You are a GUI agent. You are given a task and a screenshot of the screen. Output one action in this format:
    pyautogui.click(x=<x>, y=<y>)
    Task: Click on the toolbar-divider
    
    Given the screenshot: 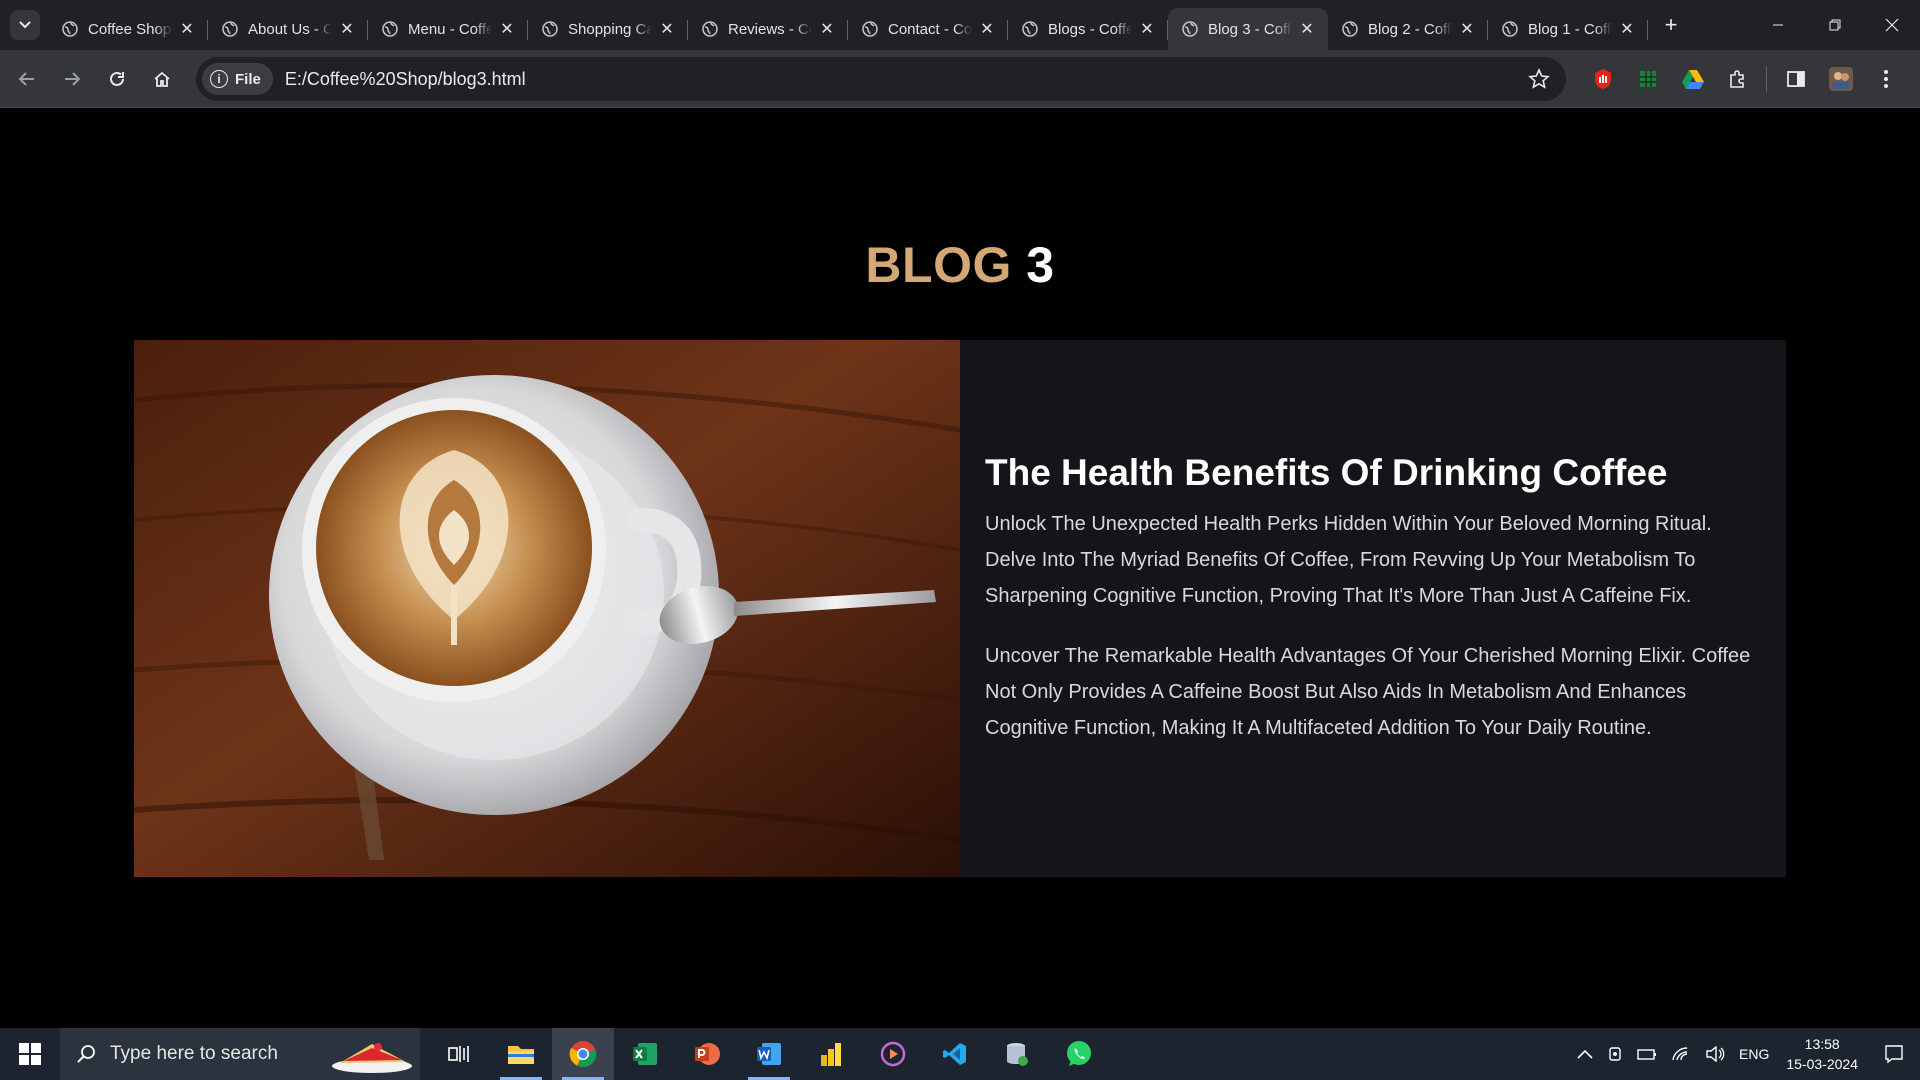 What is the action you would take?
    pyautogui.click(x=1766, y=79)
    